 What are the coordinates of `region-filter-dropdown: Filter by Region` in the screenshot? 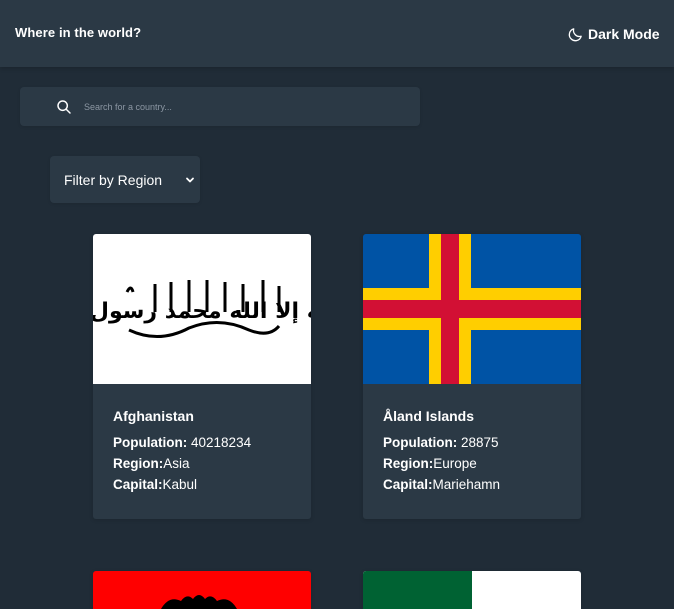 It's located at (125, 179).